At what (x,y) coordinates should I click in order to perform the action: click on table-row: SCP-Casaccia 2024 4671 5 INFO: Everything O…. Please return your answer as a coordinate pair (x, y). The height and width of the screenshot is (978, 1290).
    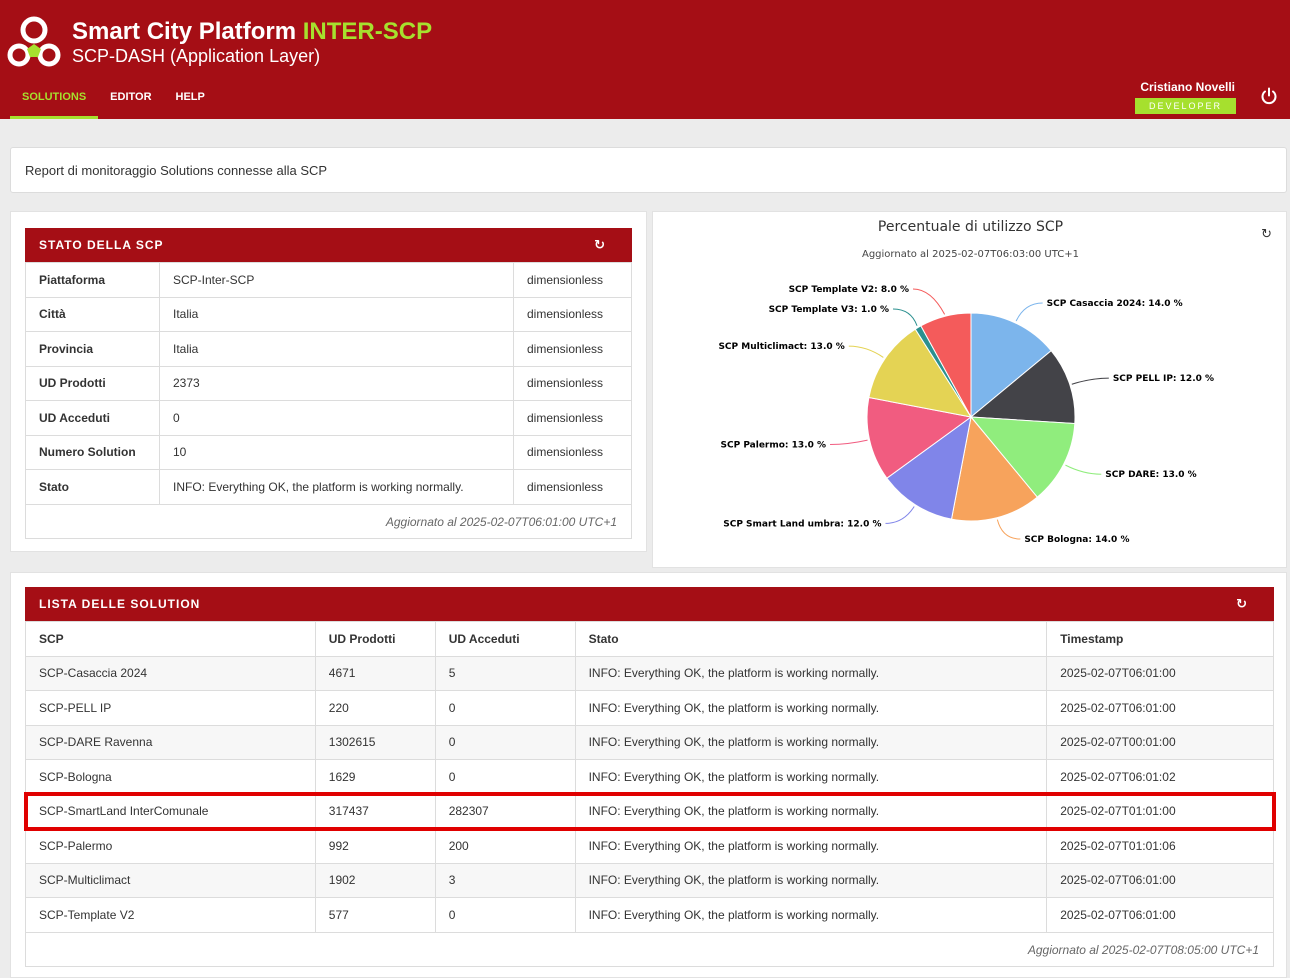
    Looking at the image, I should click on (649, 673).